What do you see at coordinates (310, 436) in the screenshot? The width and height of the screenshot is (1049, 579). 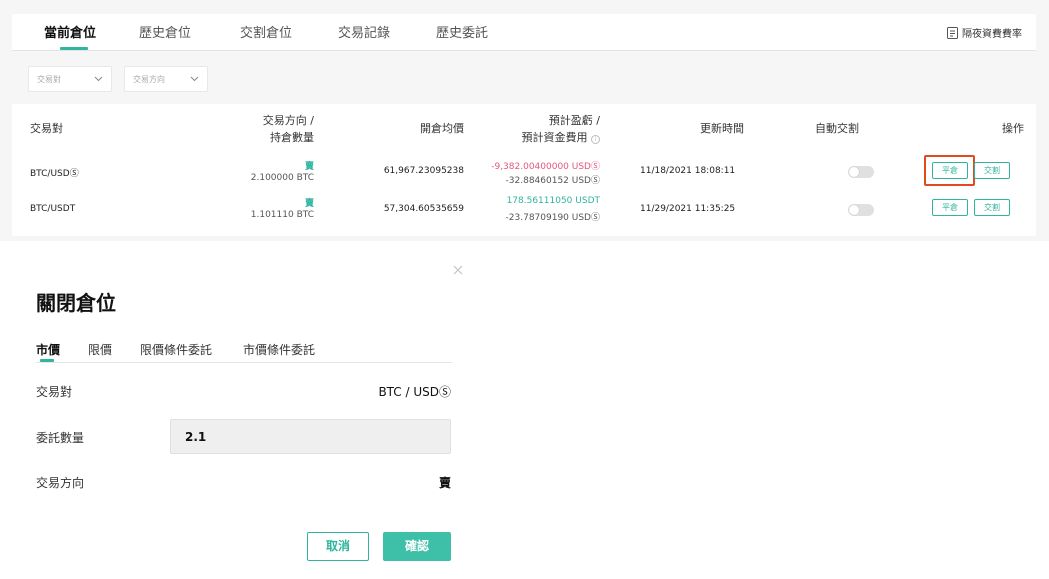 I see `quantity-input` at bounding box center [310, 436].